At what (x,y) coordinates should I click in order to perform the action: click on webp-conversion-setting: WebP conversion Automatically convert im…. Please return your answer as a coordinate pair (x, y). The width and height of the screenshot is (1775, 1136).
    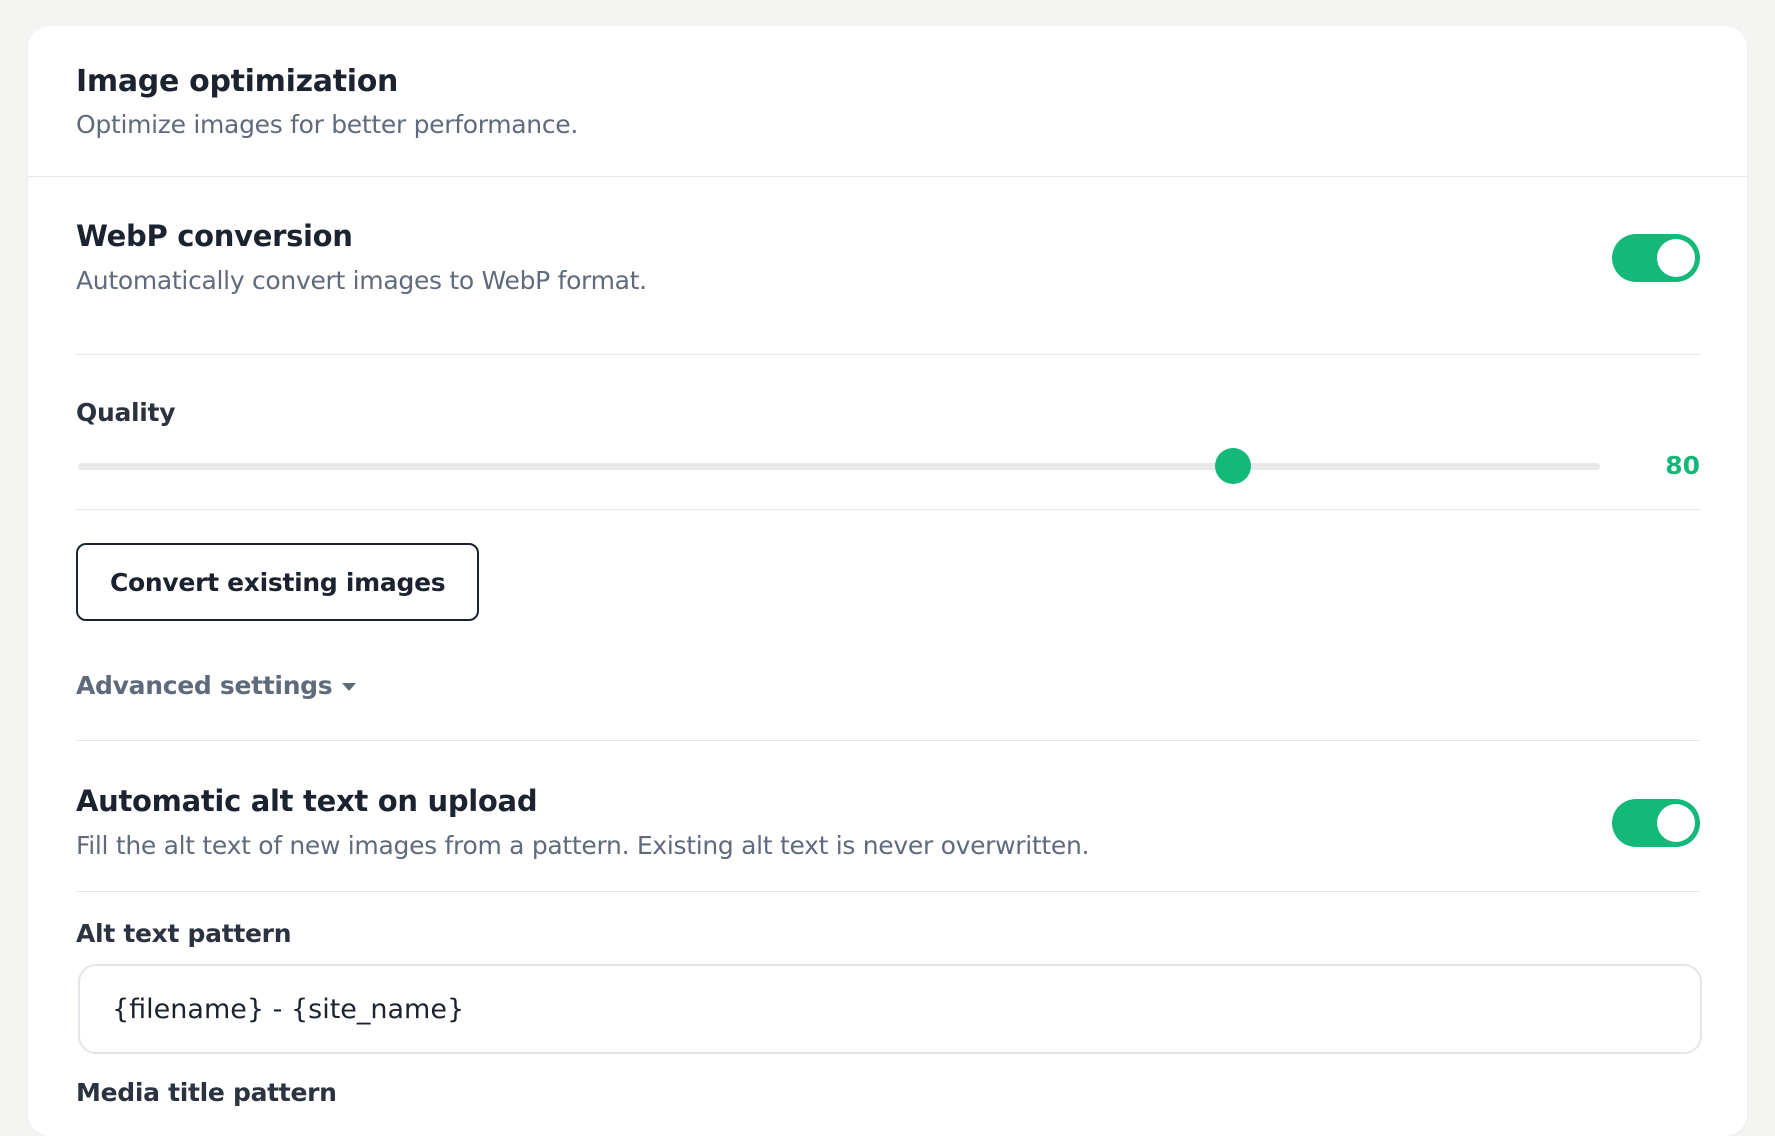
    Looking at the image, I should click on (888, 269).